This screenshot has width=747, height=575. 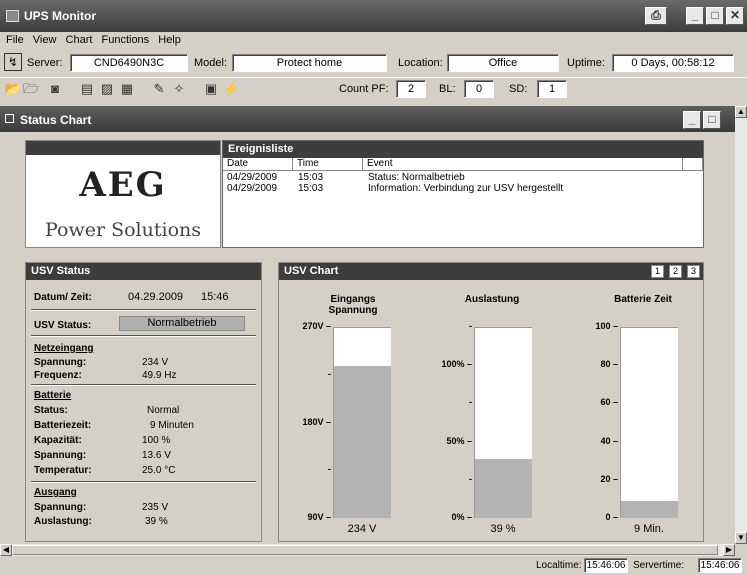 What do you see at coordinates (258, 164) in the screenshot?
I see `col-date: Date` at bounding box center [258, 164].